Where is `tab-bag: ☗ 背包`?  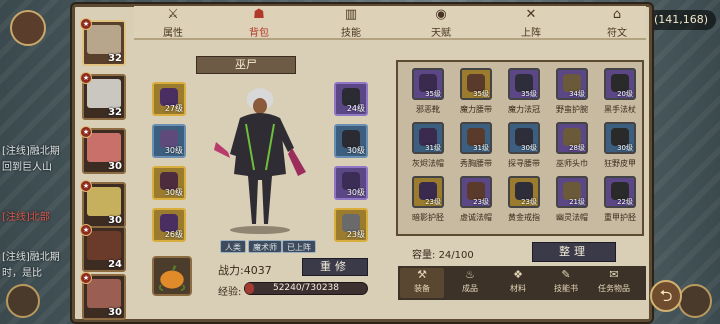 tab-bag: ☗ 背包 is located at coordinates (259, 24).